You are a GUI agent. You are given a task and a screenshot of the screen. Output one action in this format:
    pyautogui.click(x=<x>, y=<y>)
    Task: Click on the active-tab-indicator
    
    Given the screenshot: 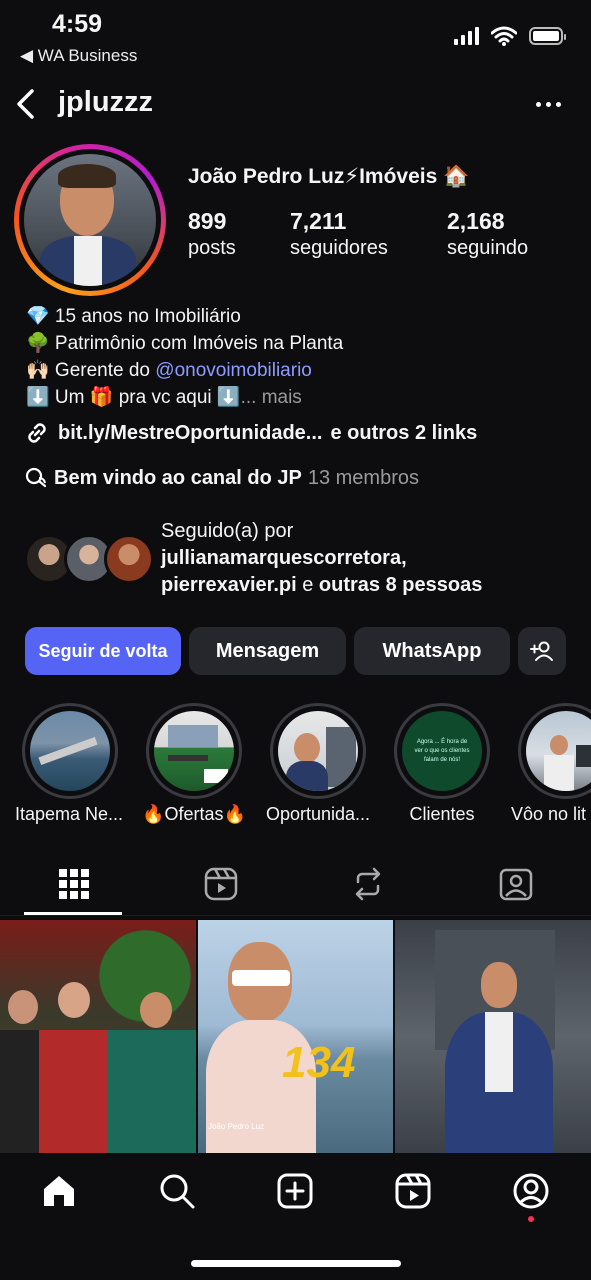 What is the action you would take?
    pyautogui.click(x=73, y=913)
    